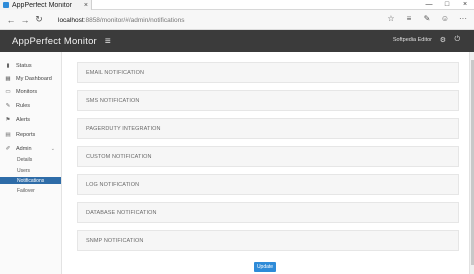 The height and width of the screenshot is (274, 474). I want to click on sidebar-item-label: Alerts, so click(23, 119).